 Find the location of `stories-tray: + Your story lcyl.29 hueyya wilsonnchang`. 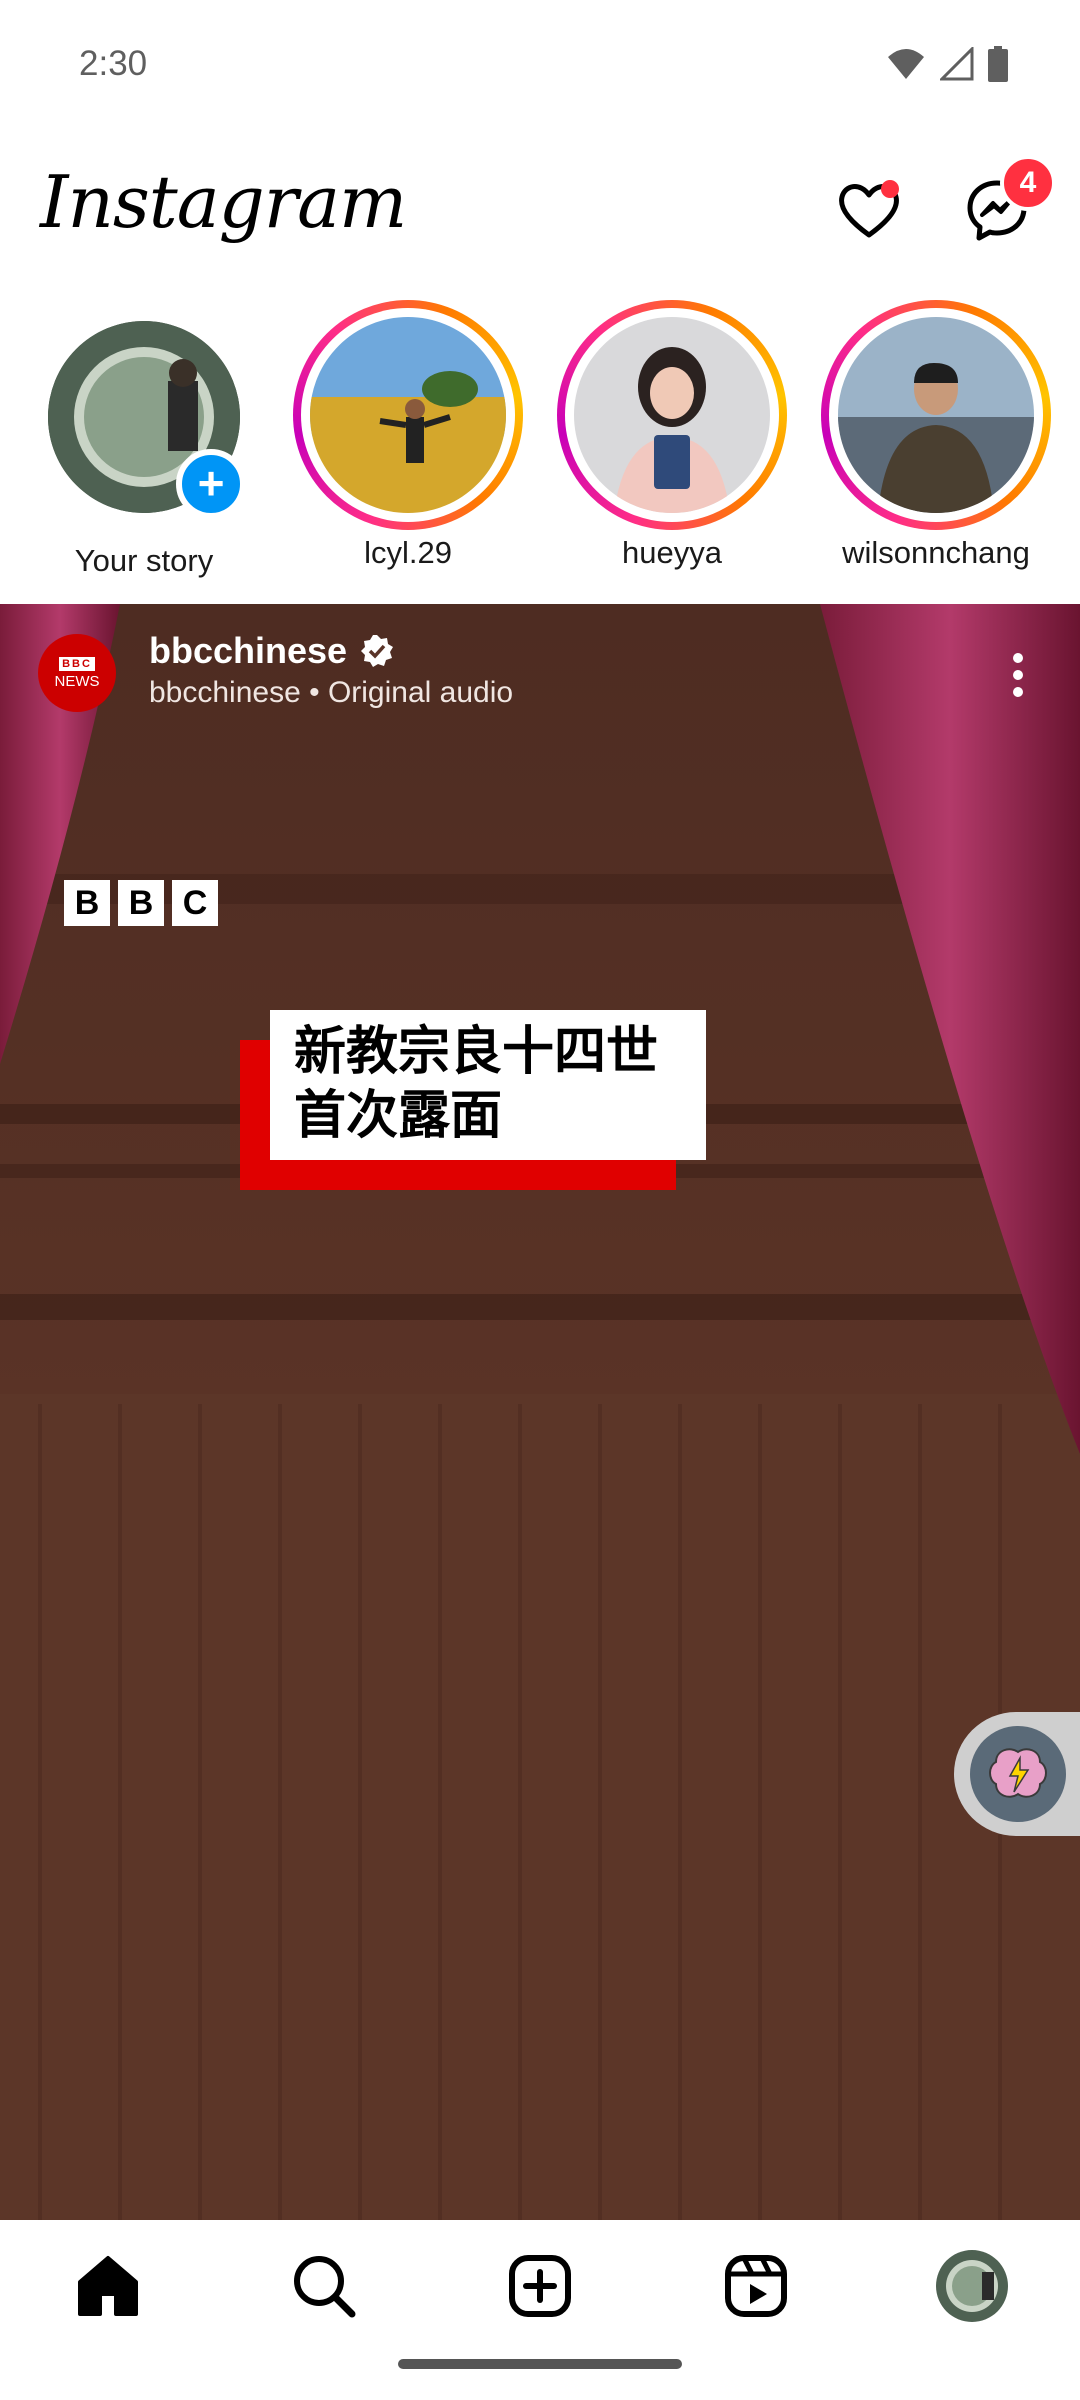

stories-tray: + Your story lcyl.29 hueyya wilsonnchang is located at coordinates (540, 445).